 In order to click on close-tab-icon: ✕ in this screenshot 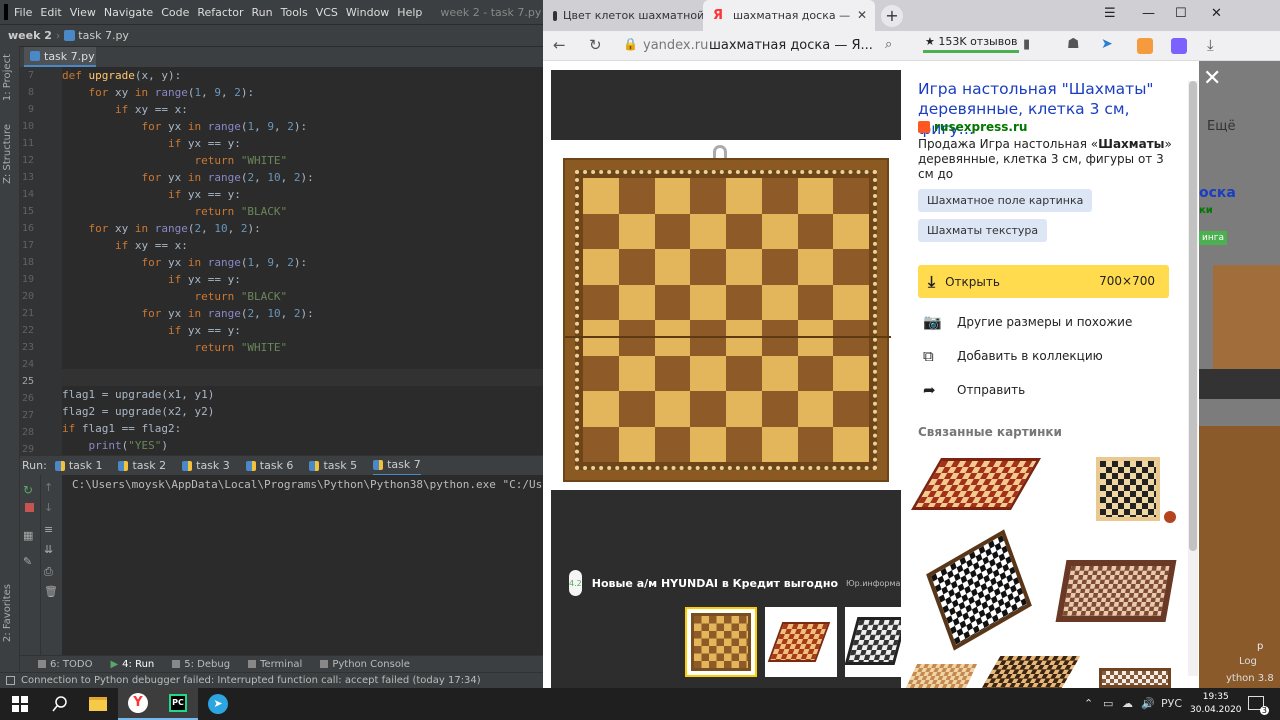, I will do `click(862, 15)`.